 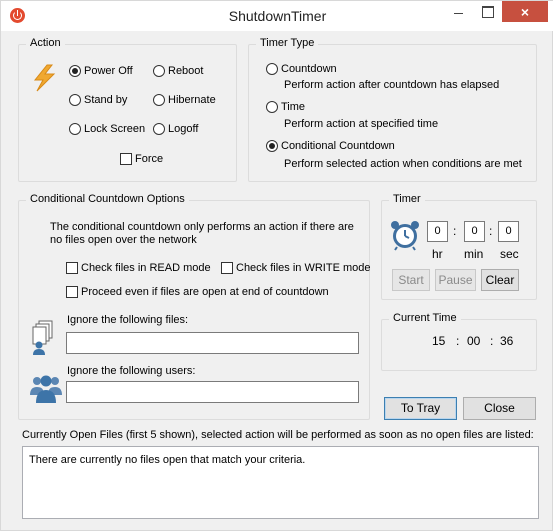 I want to click on radio-power-off-label: Power Off, so click(x=108, y=71).